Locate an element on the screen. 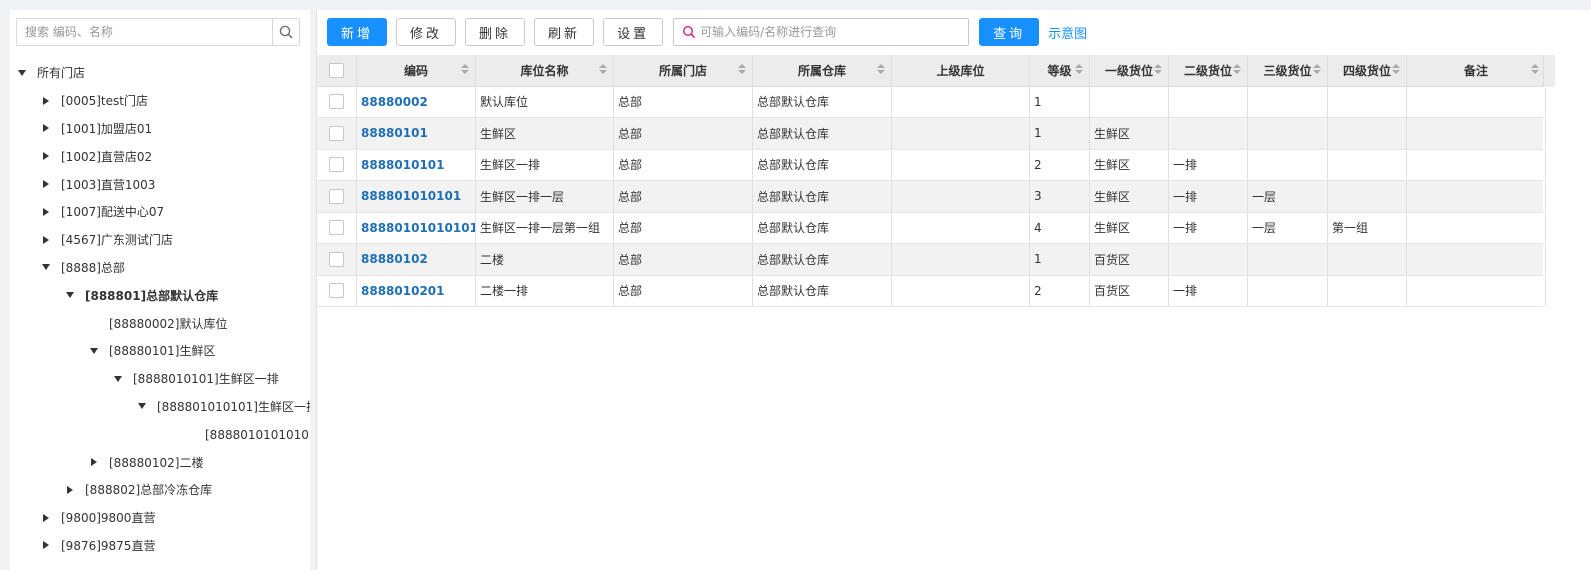 The height and width of the screenshot is (570, 1591). table-row: 8888010201 二楼一排 总部 总部默认仓库 2 百货区 一排 is located at coordinates (931, 291).